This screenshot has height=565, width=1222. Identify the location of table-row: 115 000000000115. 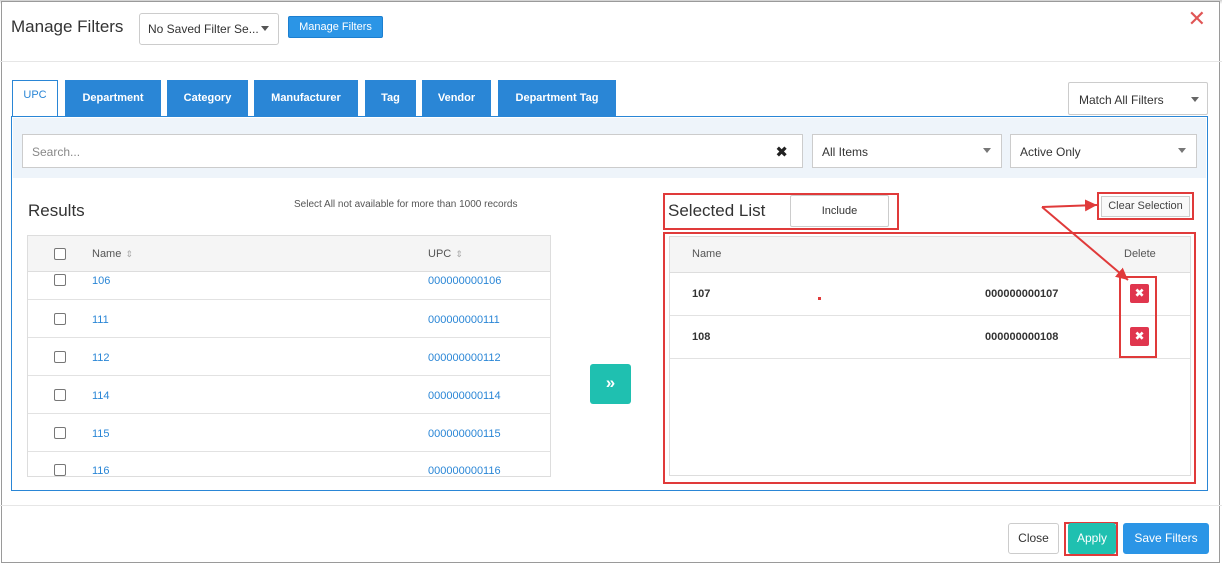
(289, 433).